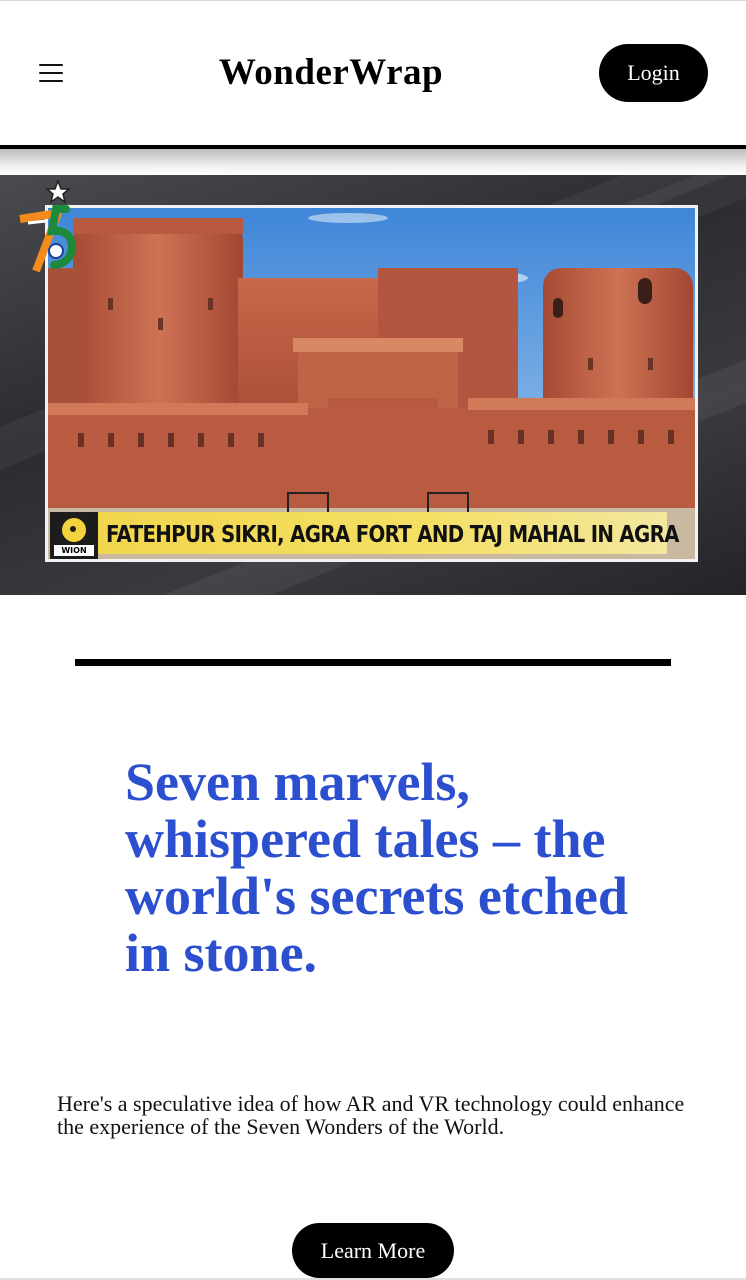  I want to click on hamburger-menu-icon, so click(51, 74).